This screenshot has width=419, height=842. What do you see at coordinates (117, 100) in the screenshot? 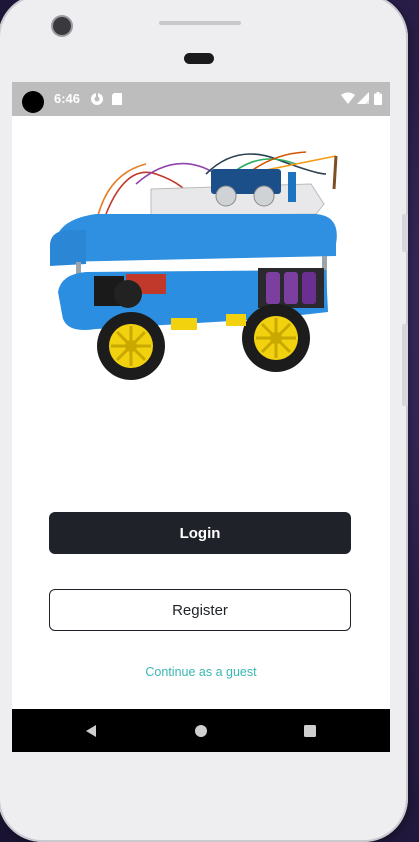
I see `sd-card-icon` at bounding box center [117, 100].